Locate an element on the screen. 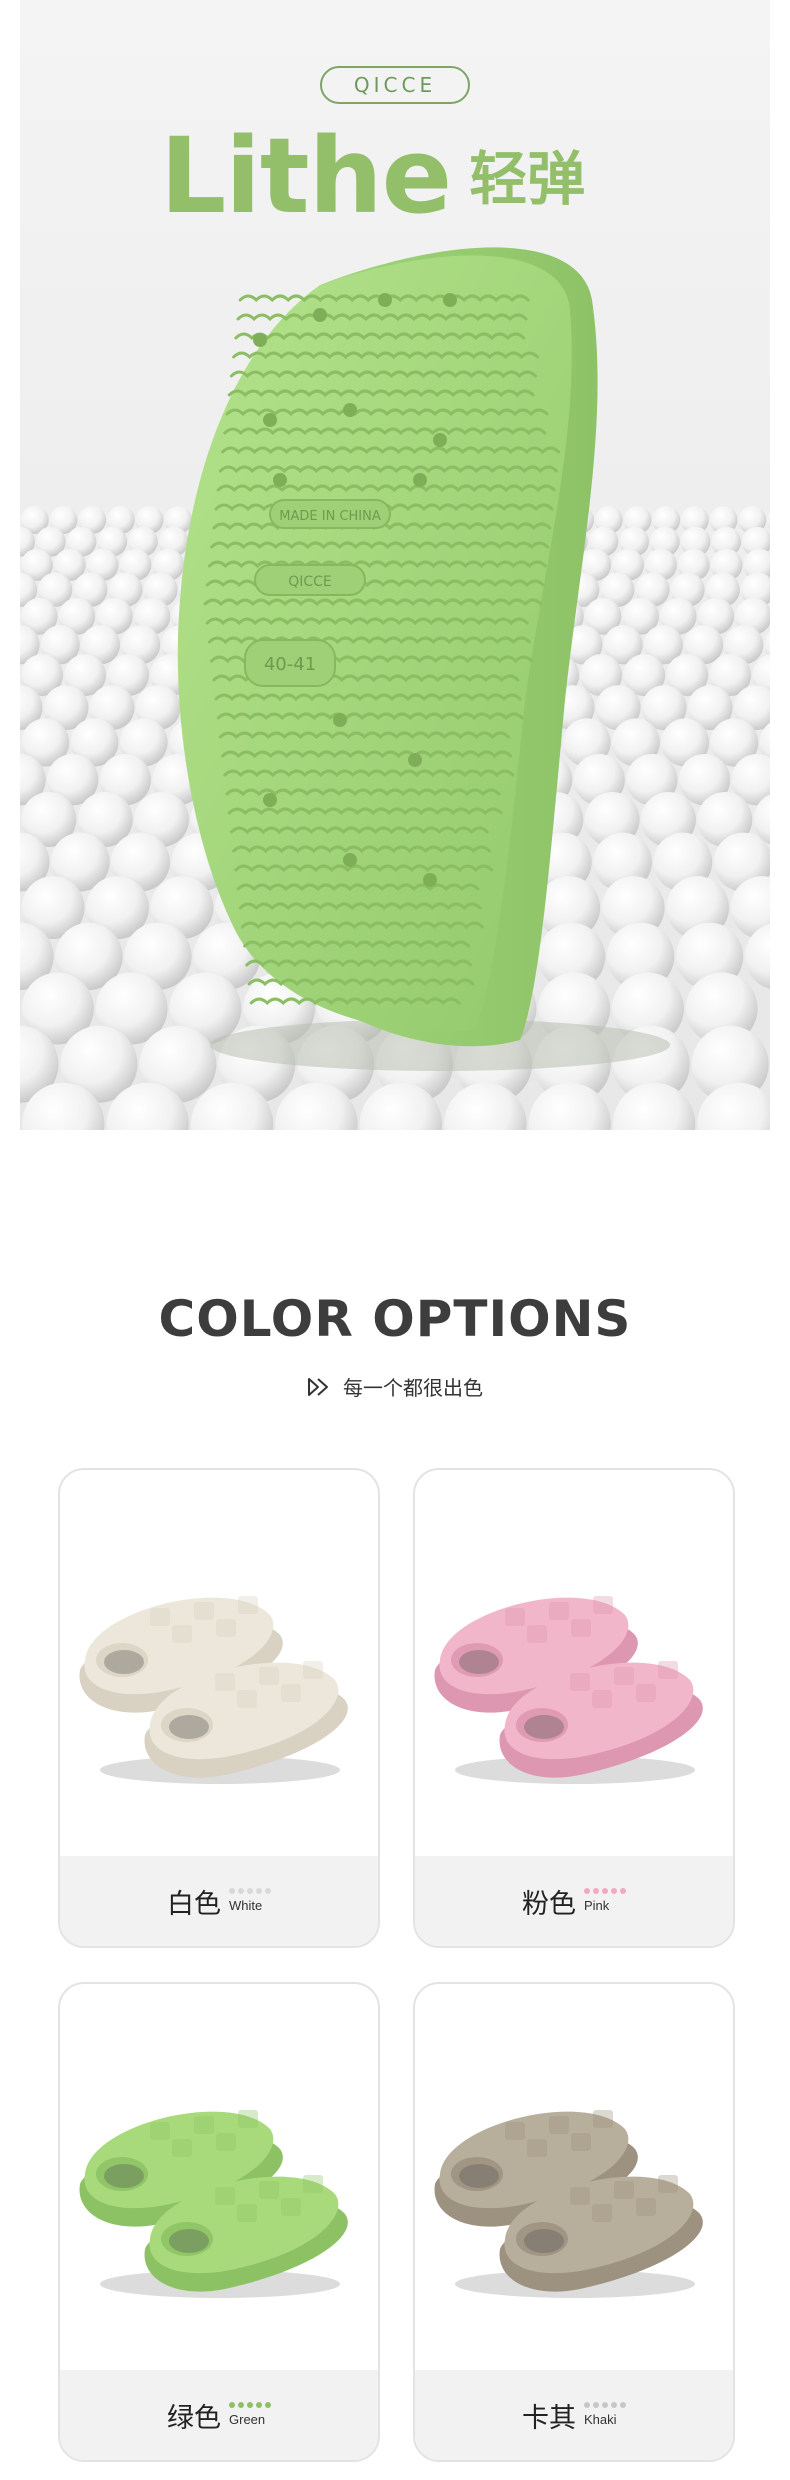  color-card-label: 卡其 Khaki is located at coordinates (574, 2415).